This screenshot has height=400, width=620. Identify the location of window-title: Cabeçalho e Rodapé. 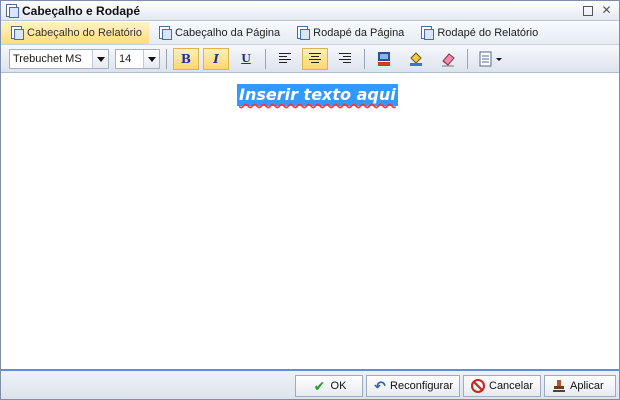
(81, 10).